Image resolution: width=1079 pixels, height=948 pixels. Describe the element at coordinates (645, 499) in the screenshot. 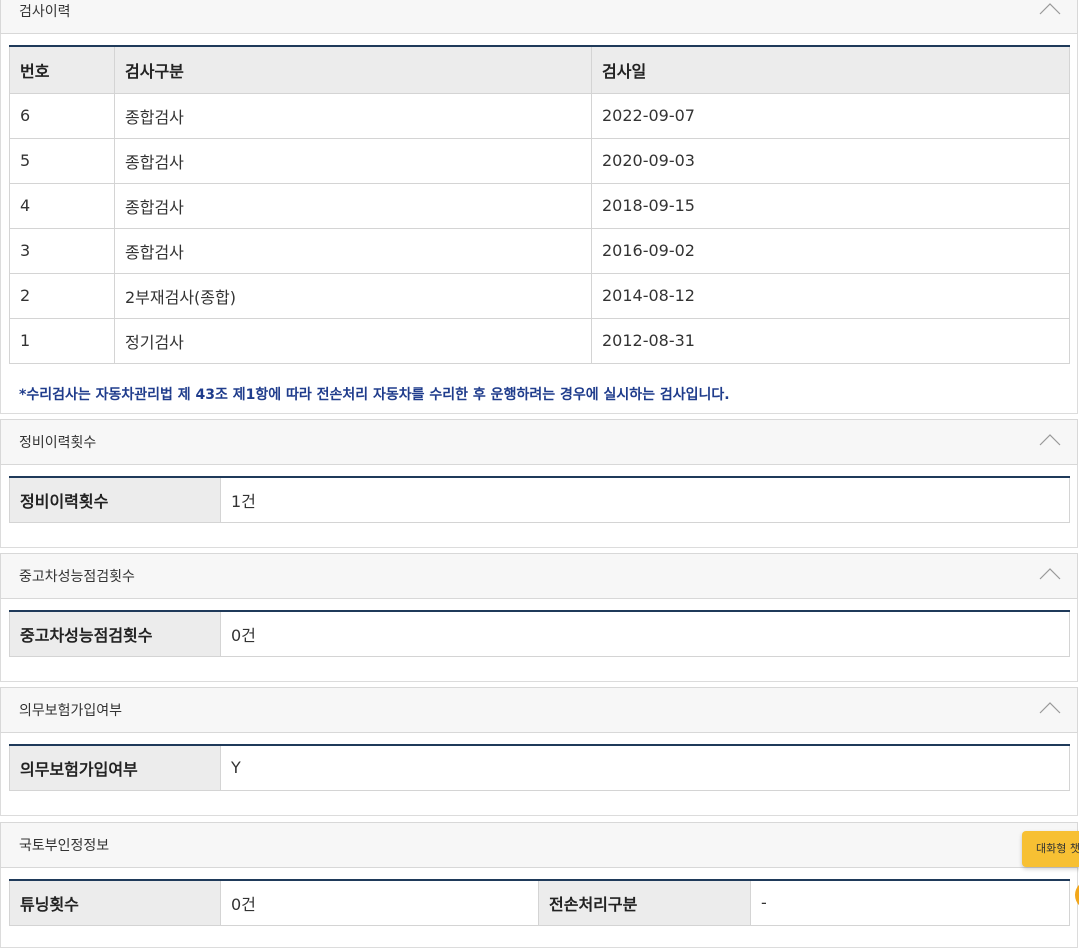

I see `maintenance-value: 1건` at that location.